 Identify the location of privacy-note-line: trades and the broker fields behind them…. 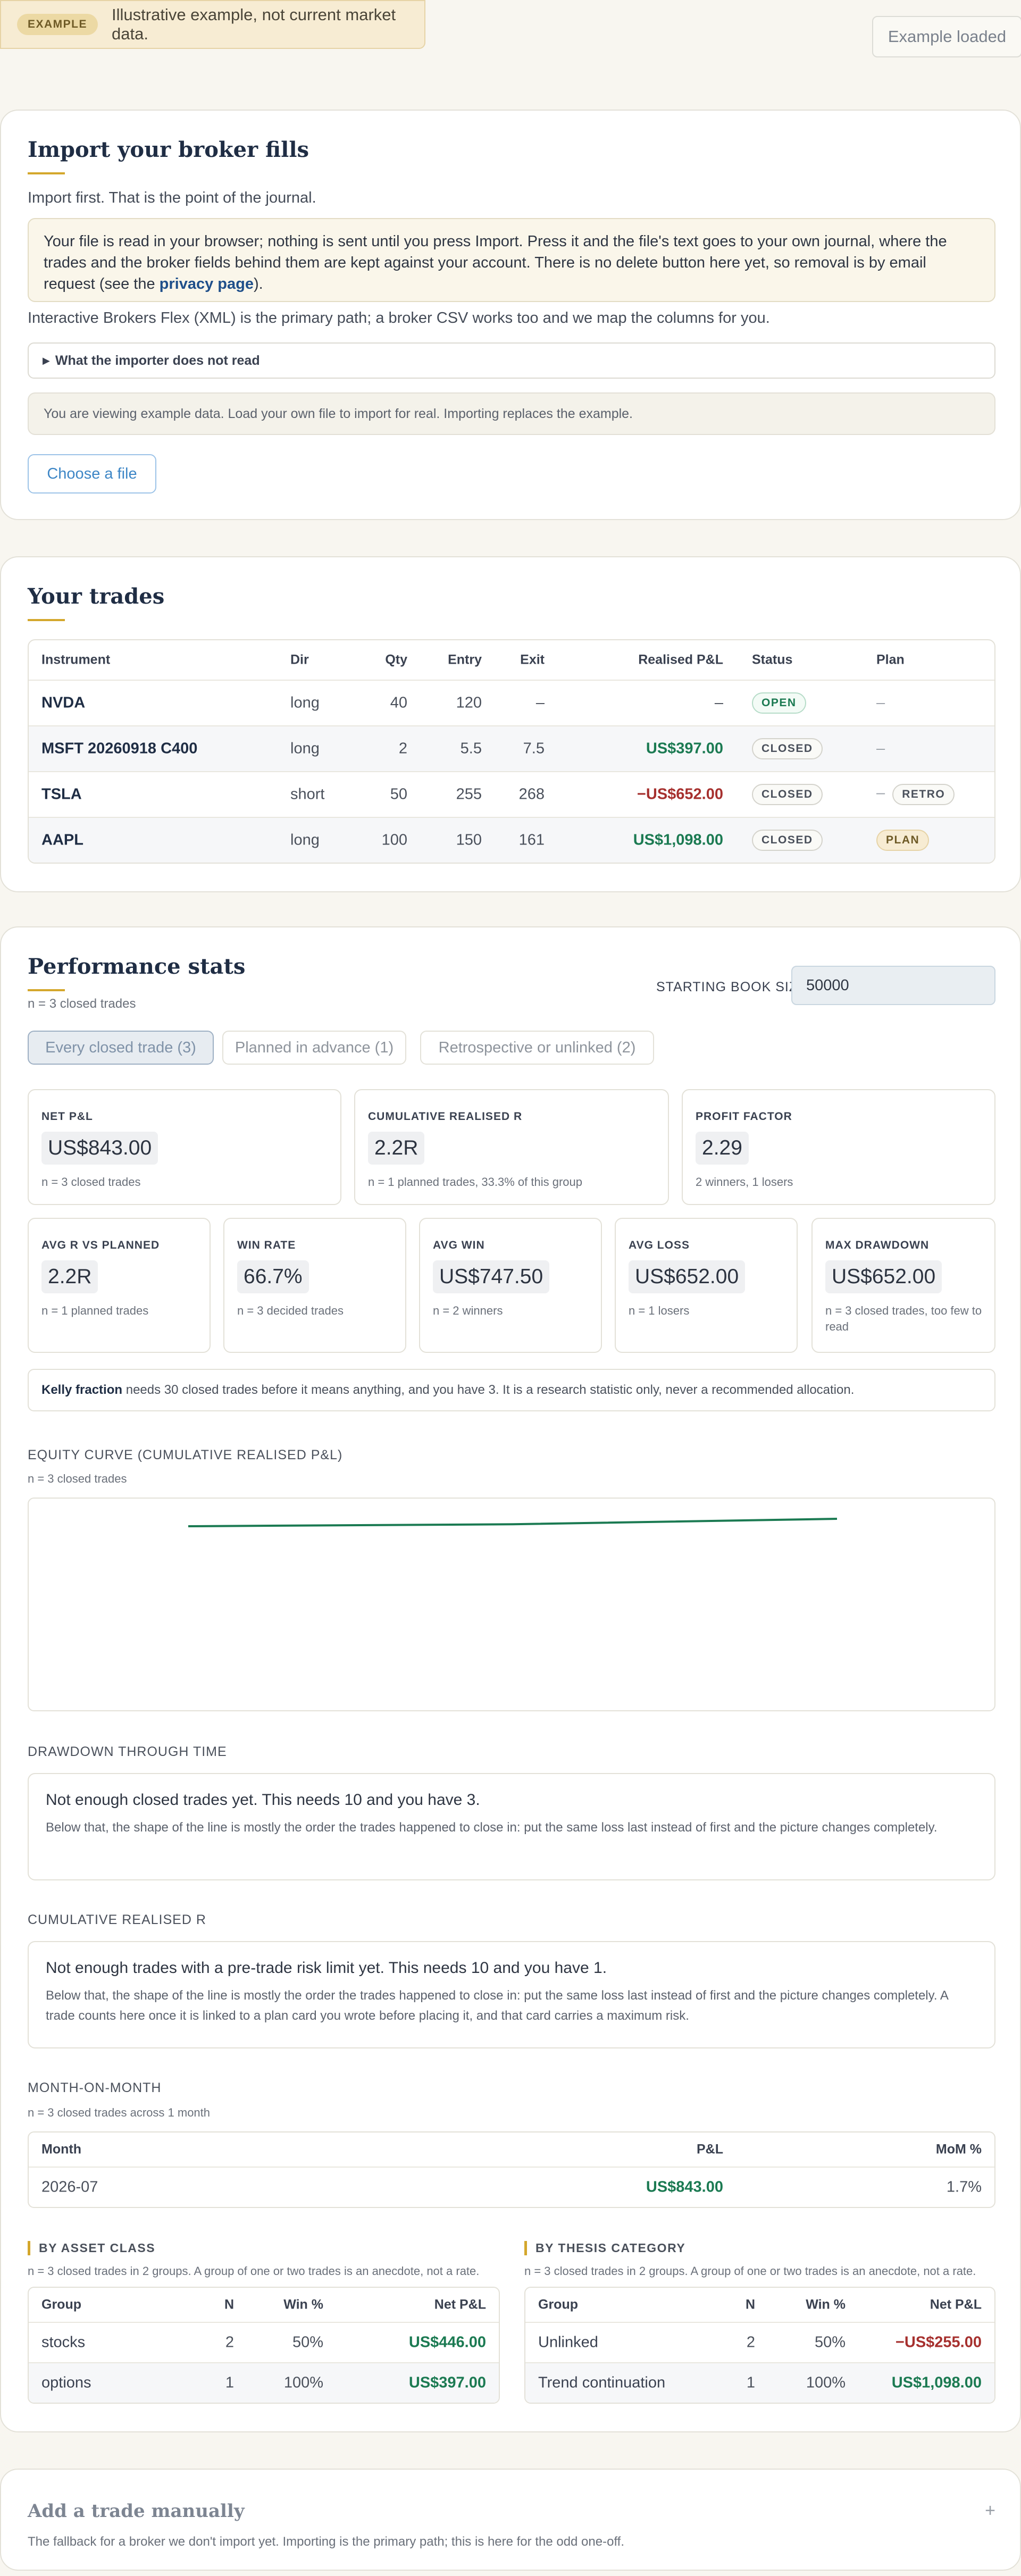
(485, 262).